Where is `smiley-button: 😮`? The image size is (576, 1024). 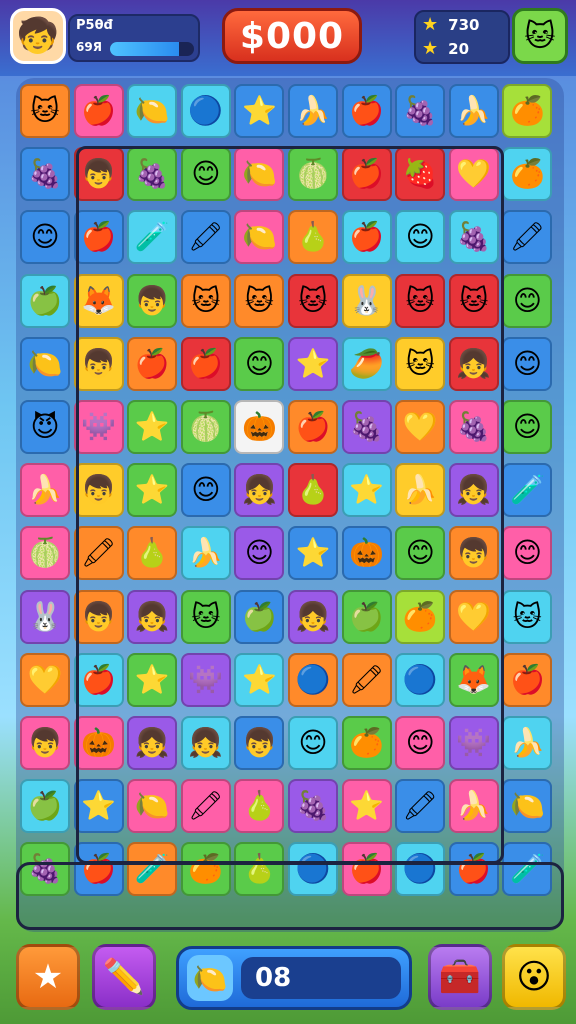 smiley-button: 😮 is located at coordinates (534, 977).